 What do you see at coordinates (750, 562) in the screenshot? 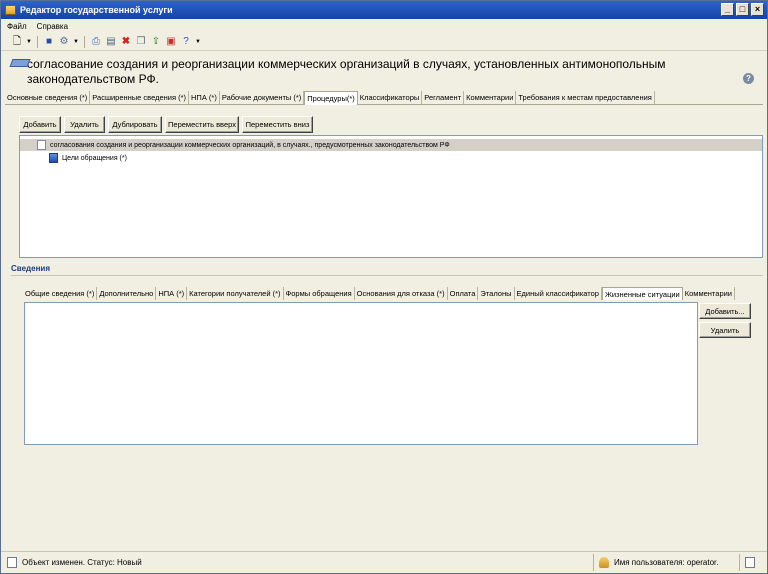
I see `resize-grip-icon` at bounding box center [750, 562].